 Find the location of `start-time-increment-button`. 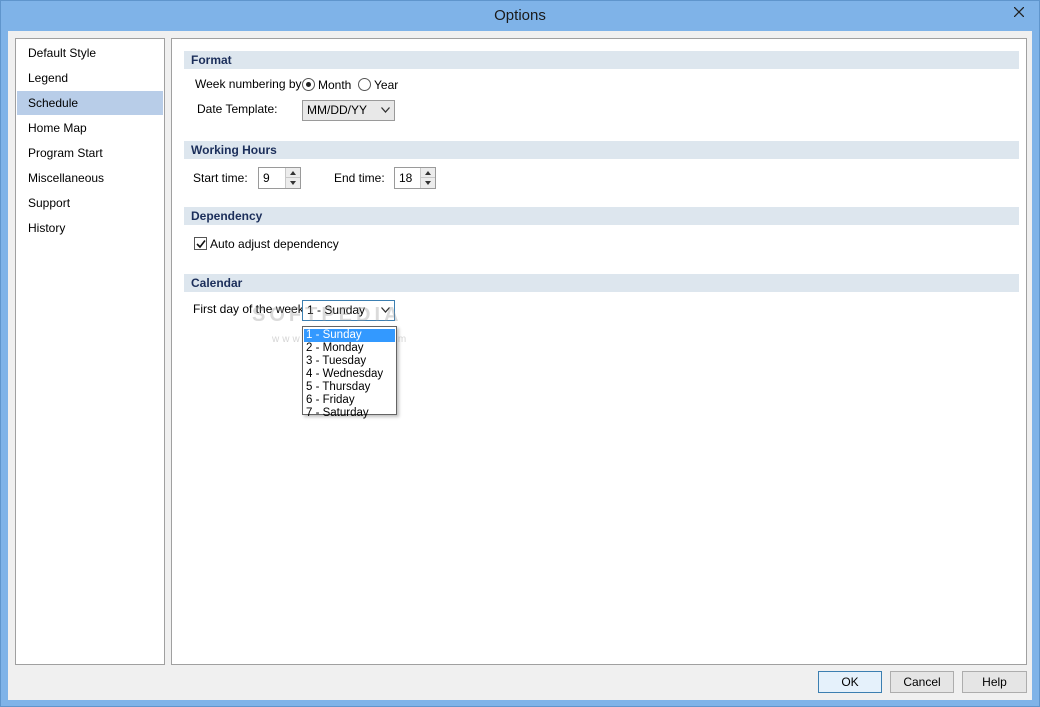

start-time-increment-button is located at coordinates (293, 173).